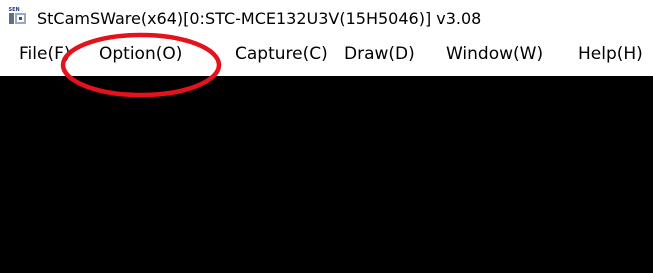  Describe the element at coordinates (281, 54) in the screenshot. I see `menu-capture: Capture(C)` at that location.